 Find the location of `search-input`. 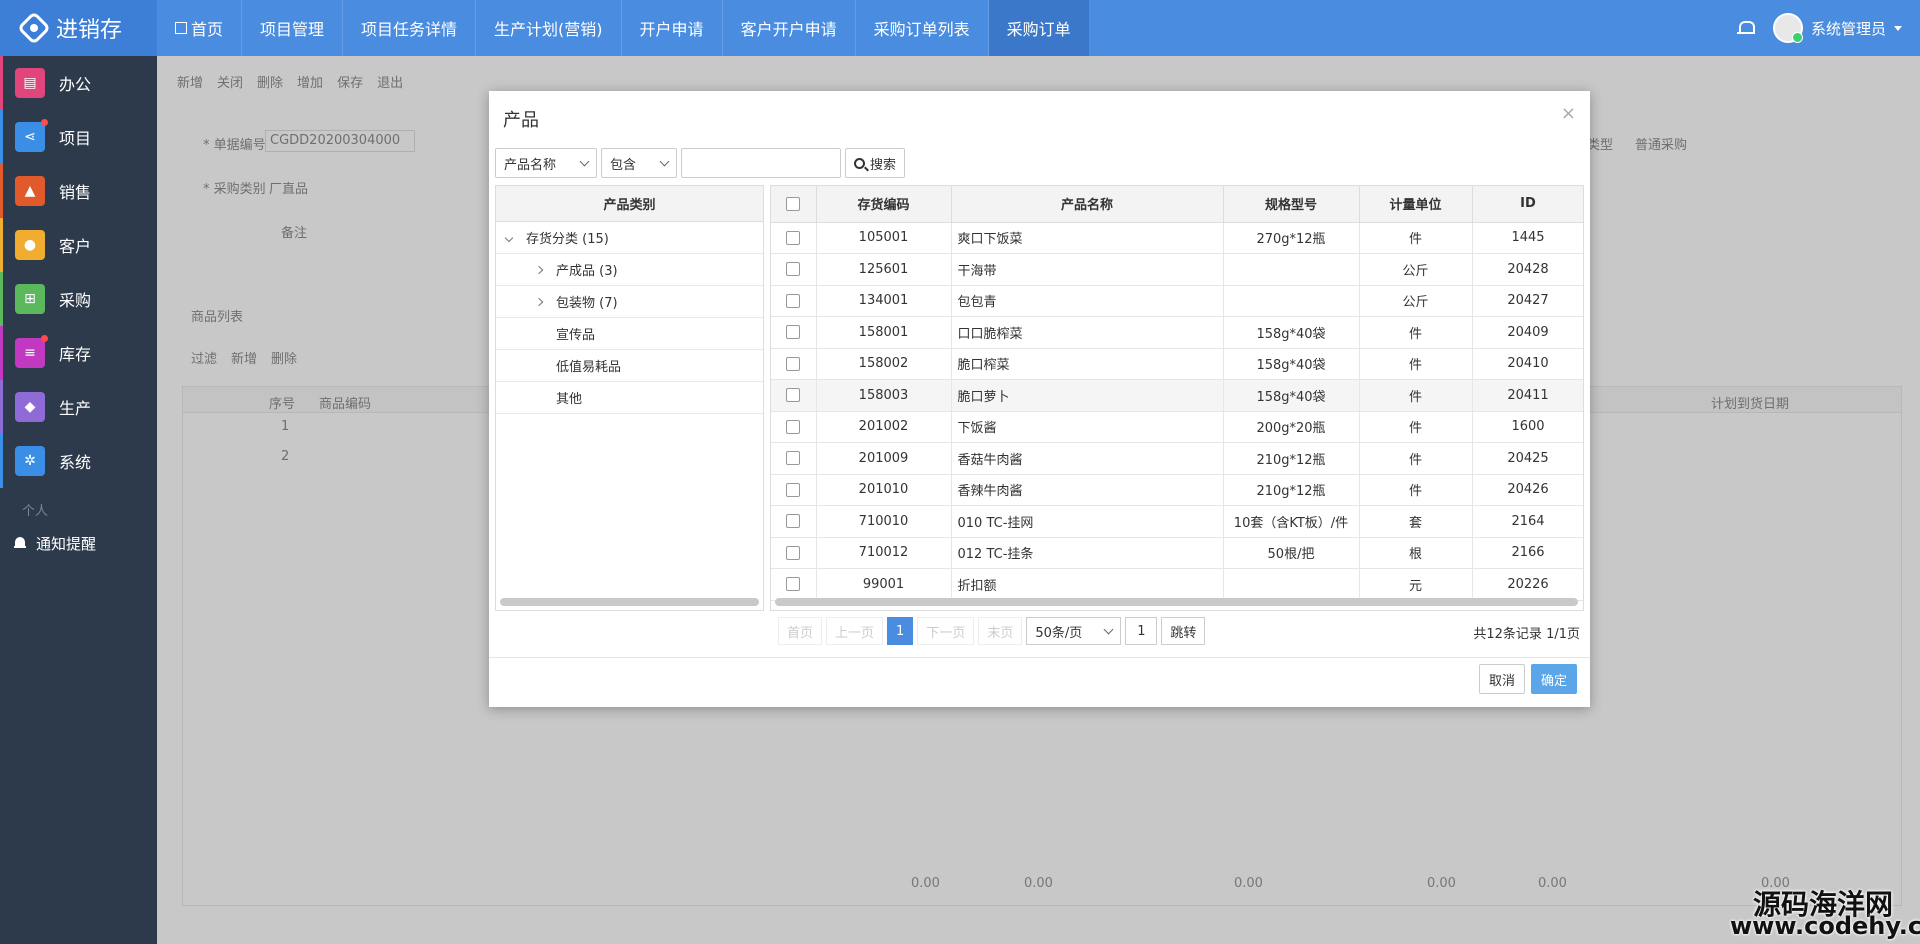

search-input is located at coordinates (761, 163).